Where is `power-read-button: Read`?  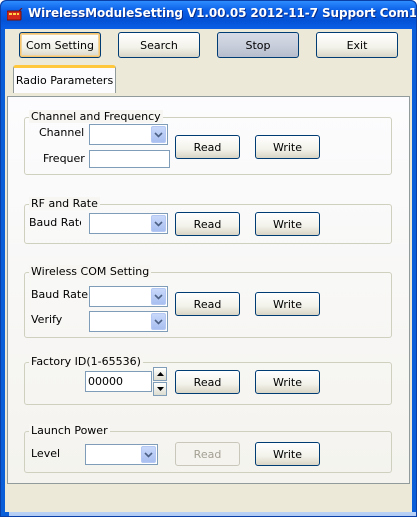 power-read-button: Read is located at coordinates (207, 454).